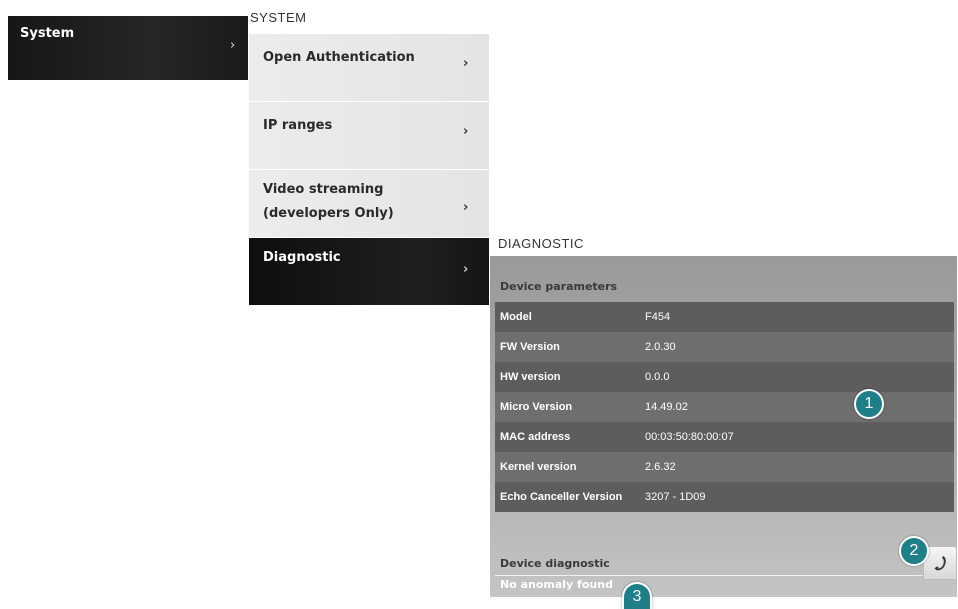 The image size is (958, 609). What do you see at coordinates (657, 377) in the screenshot?
I see `param-value: 0.0.0` at bounding box center [657, 377].